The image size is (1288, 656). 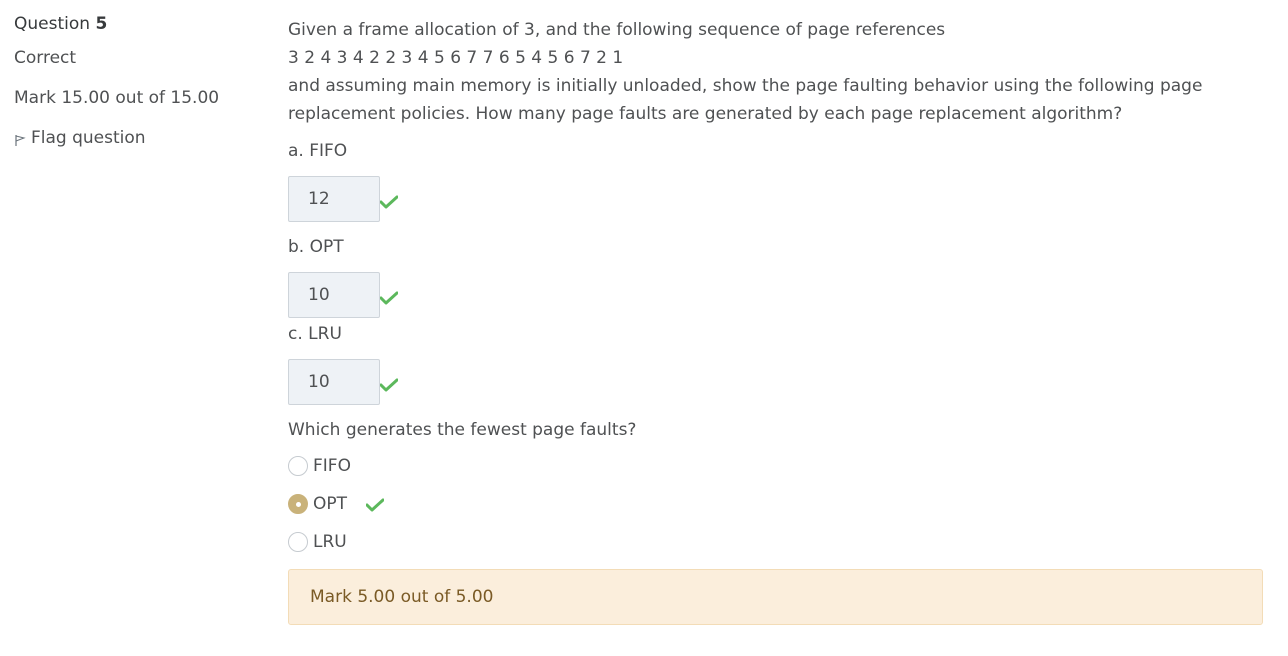 What do you see at coordinates (88, 138) in the screenshot?
I see `flag-label: Flag question` at bounding box center [88, 138].